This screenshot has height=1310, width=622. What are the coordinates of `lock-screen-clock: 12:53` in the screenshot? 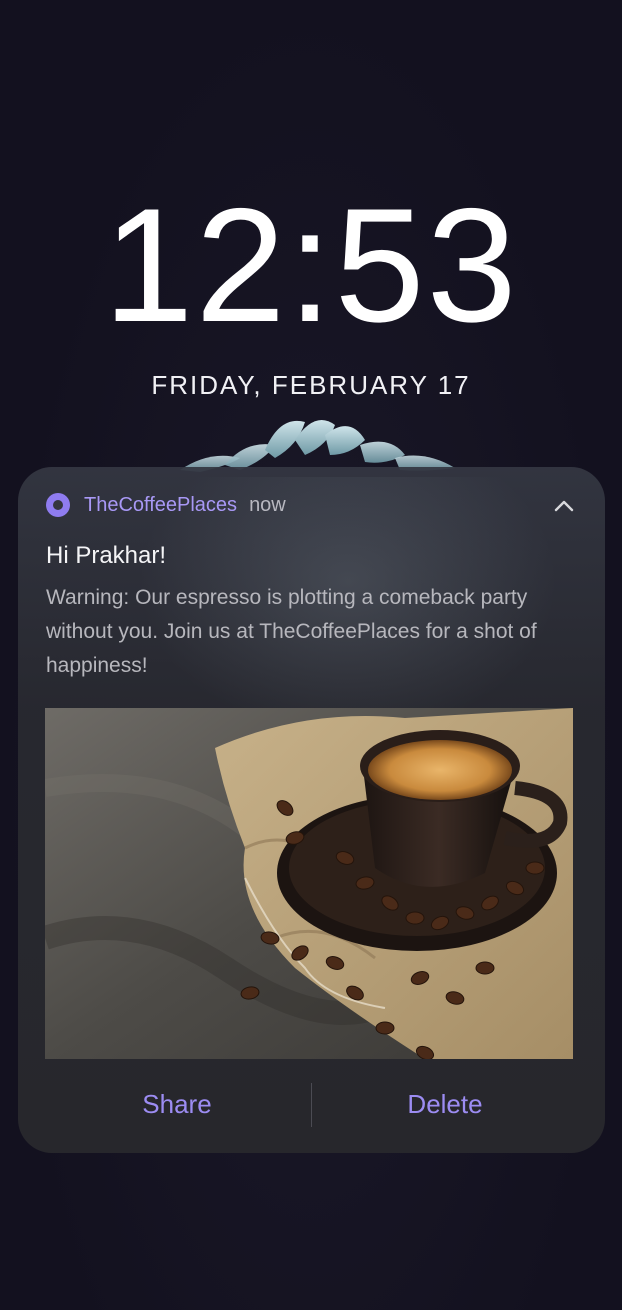 It's located at (311, 265).